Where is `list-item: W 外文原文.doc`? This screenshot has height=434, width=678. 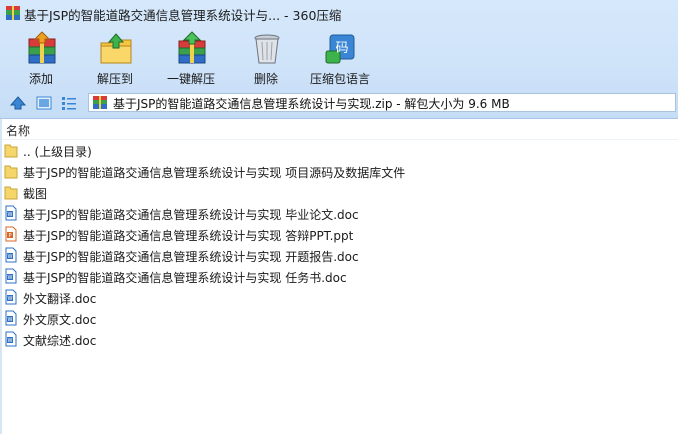
list-item: W 外文原文.doc is located at coordinates (334, 318).